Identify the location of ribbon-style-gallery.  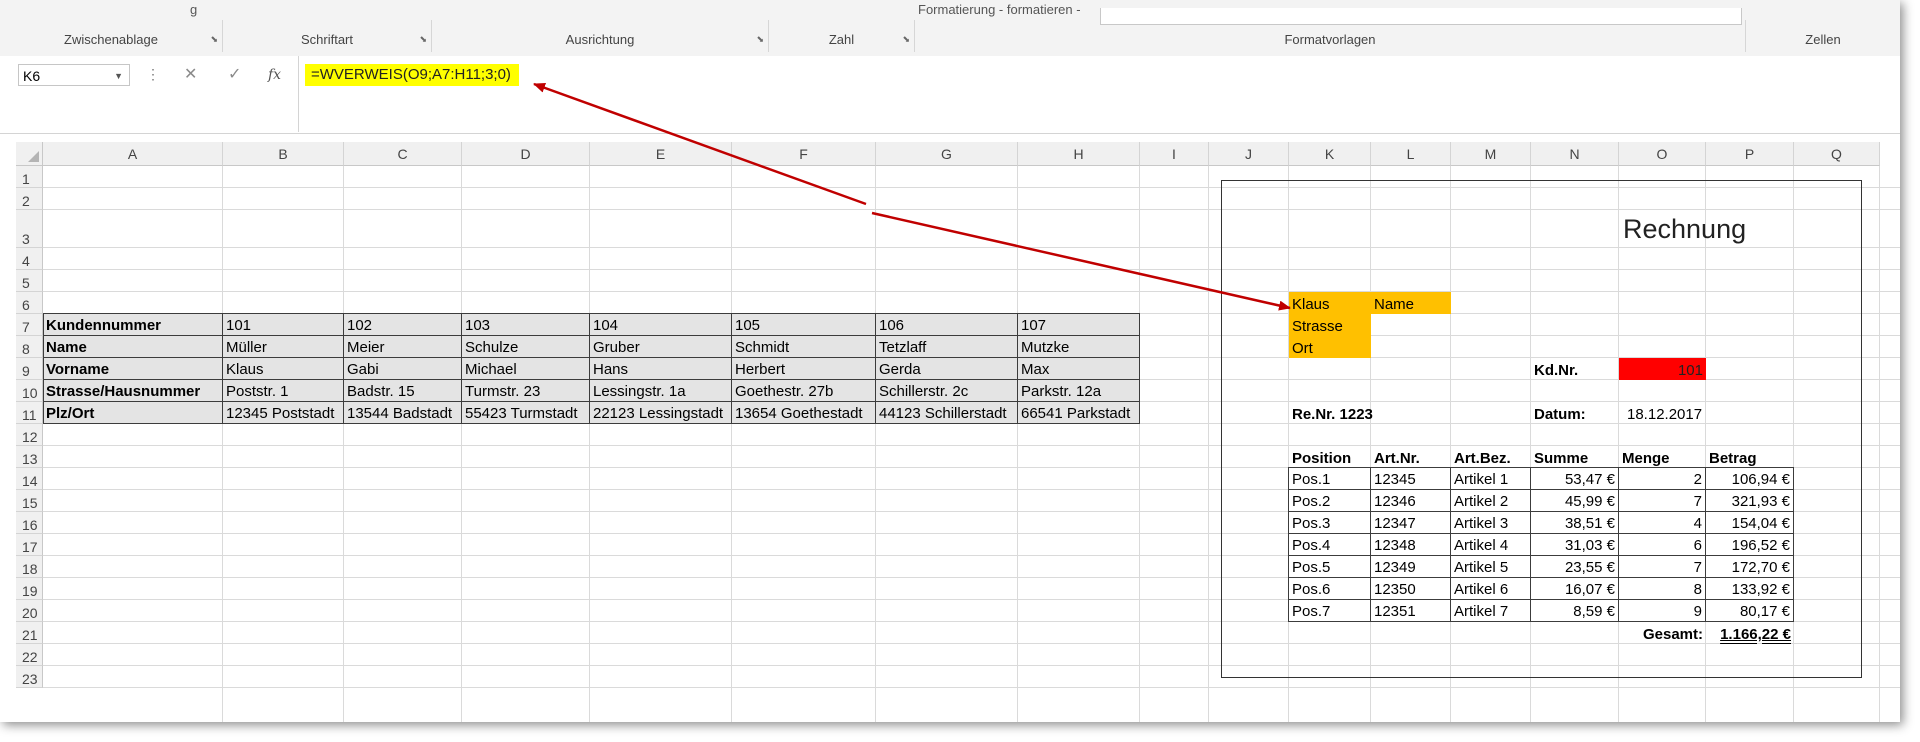
(1421, 16).